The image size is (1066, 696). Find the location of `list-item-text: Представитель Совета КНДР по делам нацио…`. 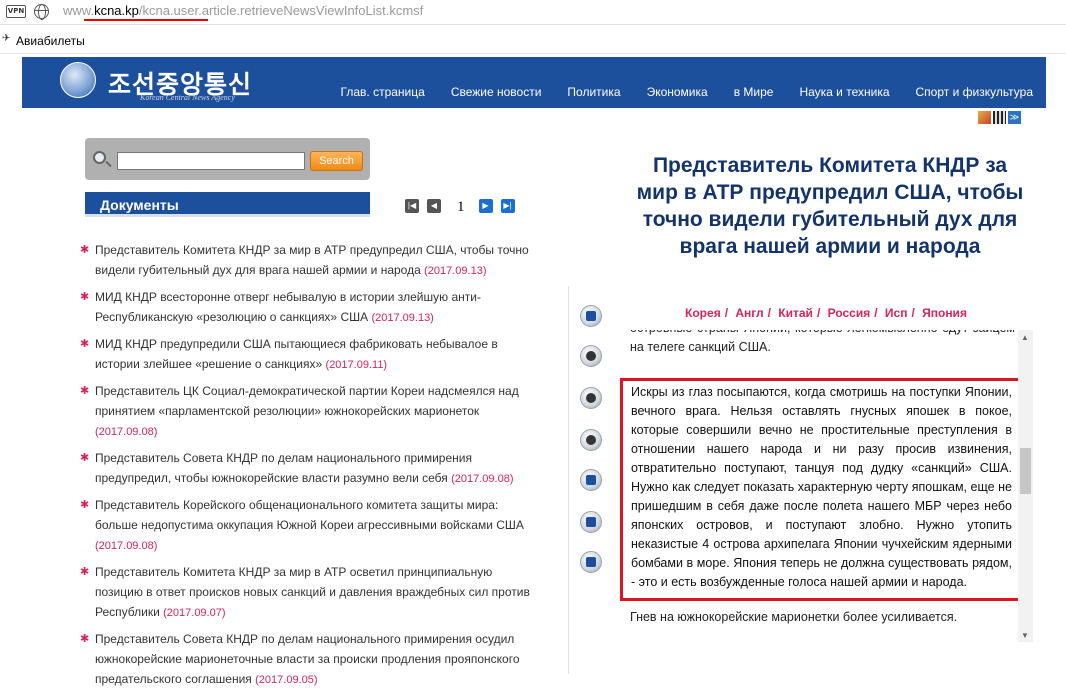

list-item-text: Представитель Совета КНДР по делам нацио… is located at coordinates (283, 468).